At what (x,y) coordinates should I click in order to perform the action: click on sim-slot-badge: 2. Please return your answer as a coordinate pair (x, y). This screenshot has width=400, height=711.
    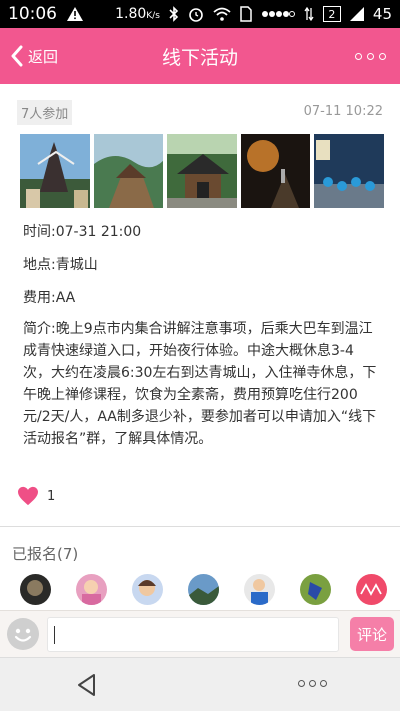
    Looking at the image, I should click on (331, 14).